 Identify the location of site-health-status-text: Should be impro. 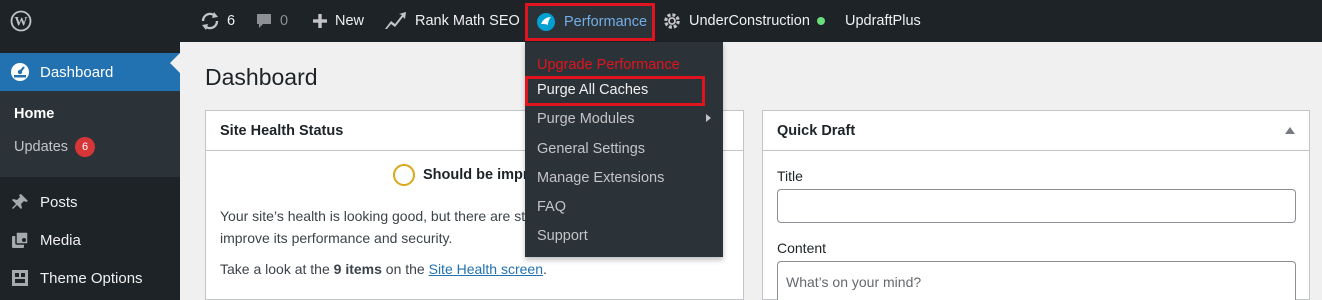
(480, 175).